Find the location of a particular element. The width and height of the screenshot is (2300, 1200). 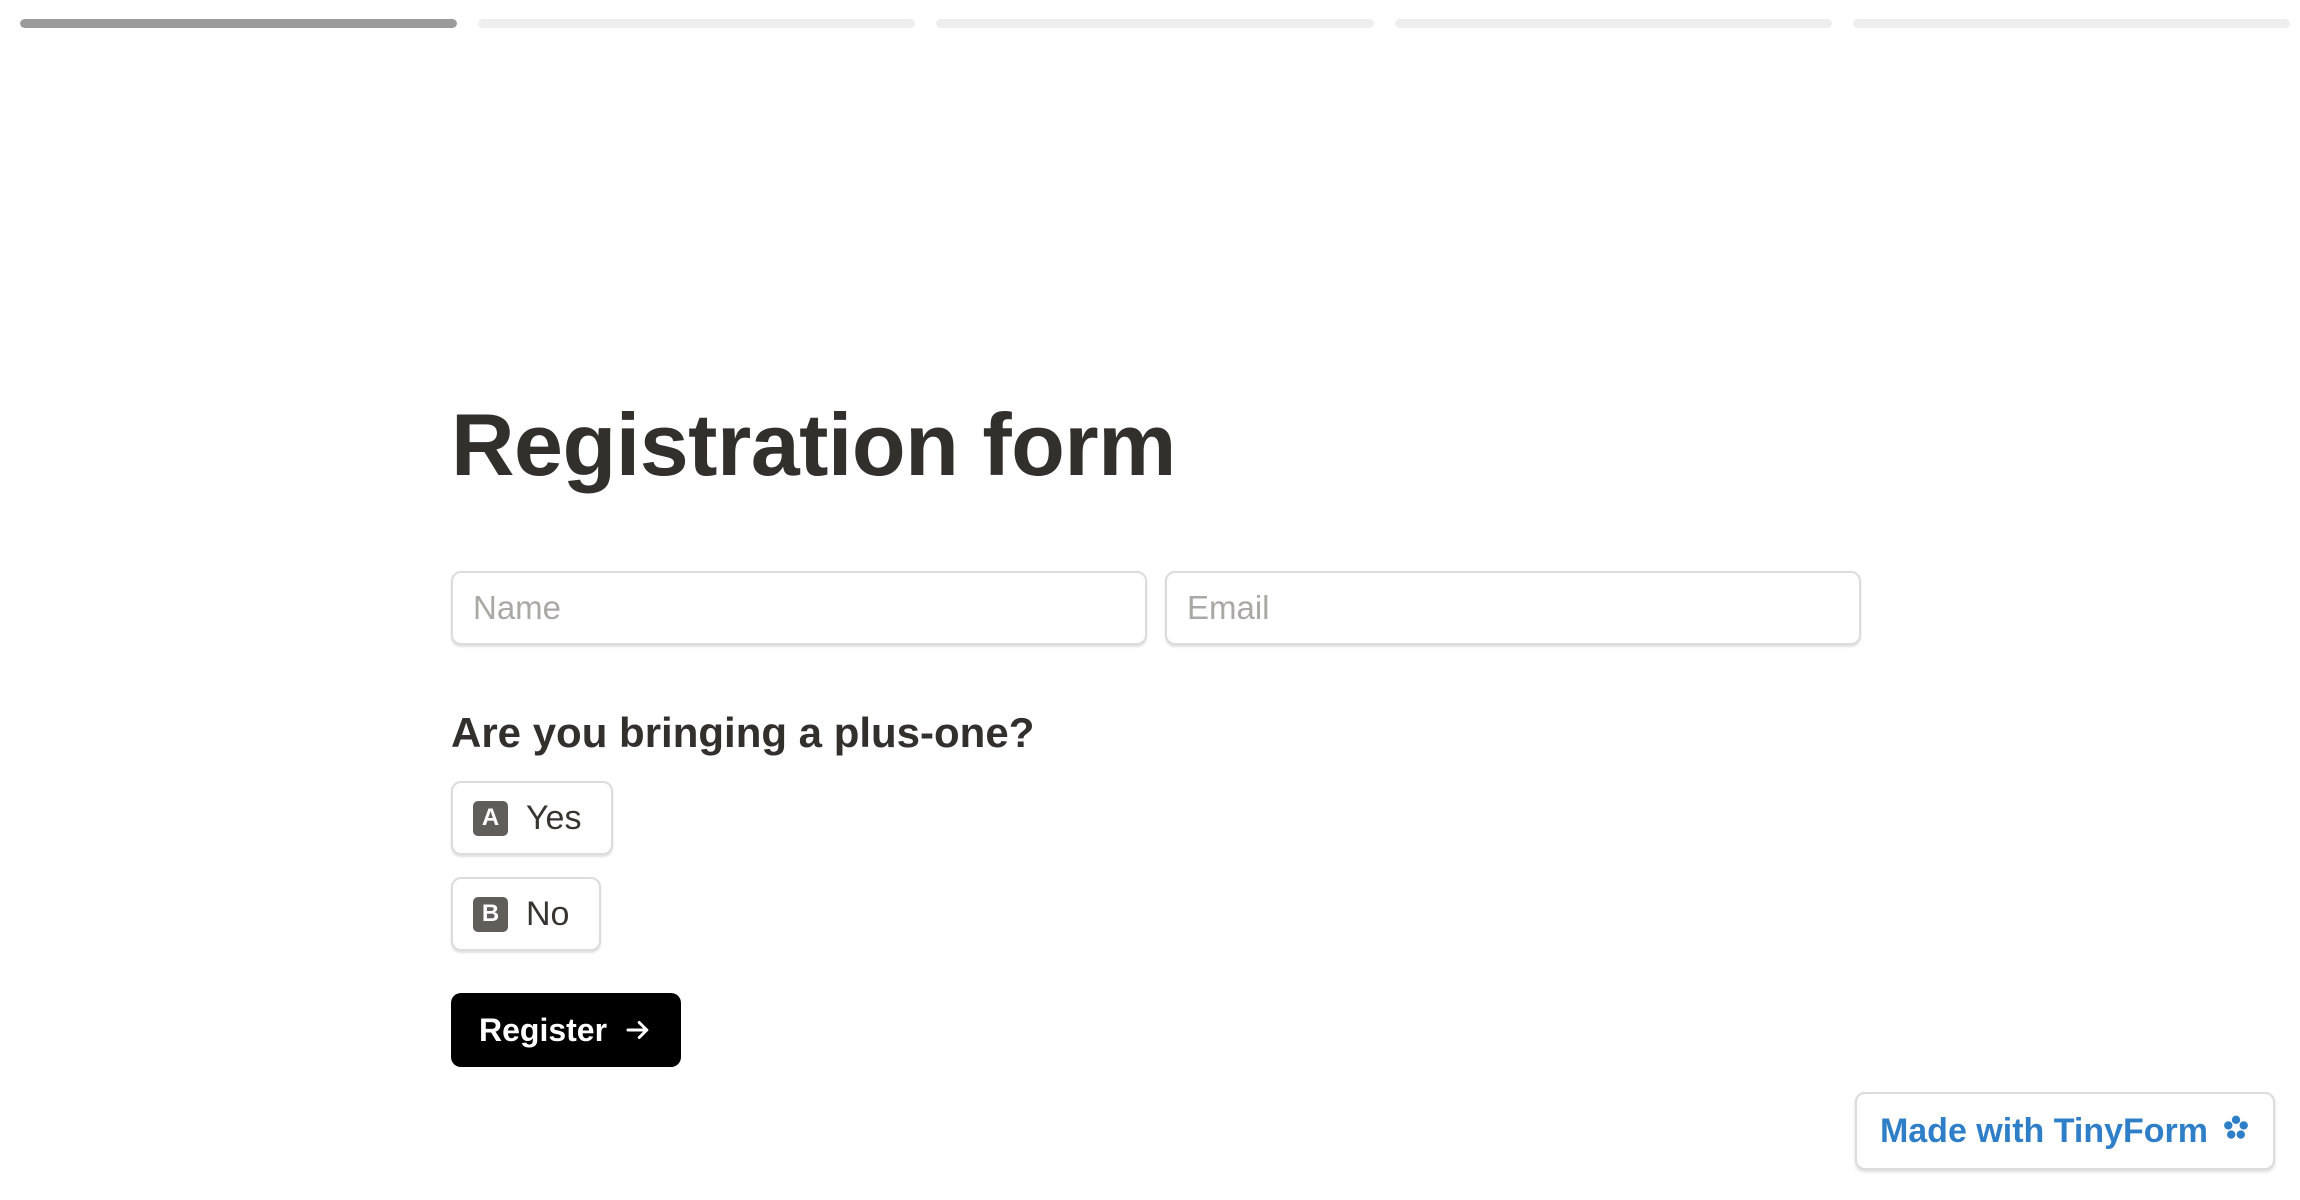

tinyform-flower-icon is located at coordinates (2236, 1131).